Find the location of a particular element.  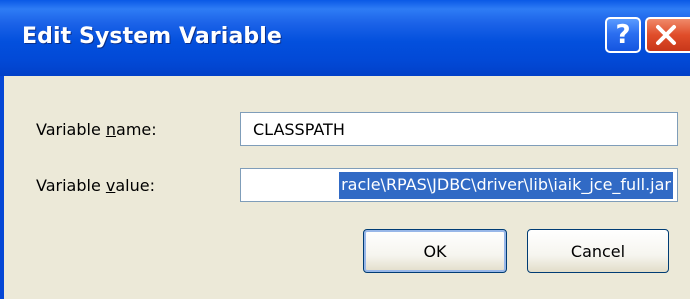

variable-value-label: Variable value: is located at coordinates (95, 185).